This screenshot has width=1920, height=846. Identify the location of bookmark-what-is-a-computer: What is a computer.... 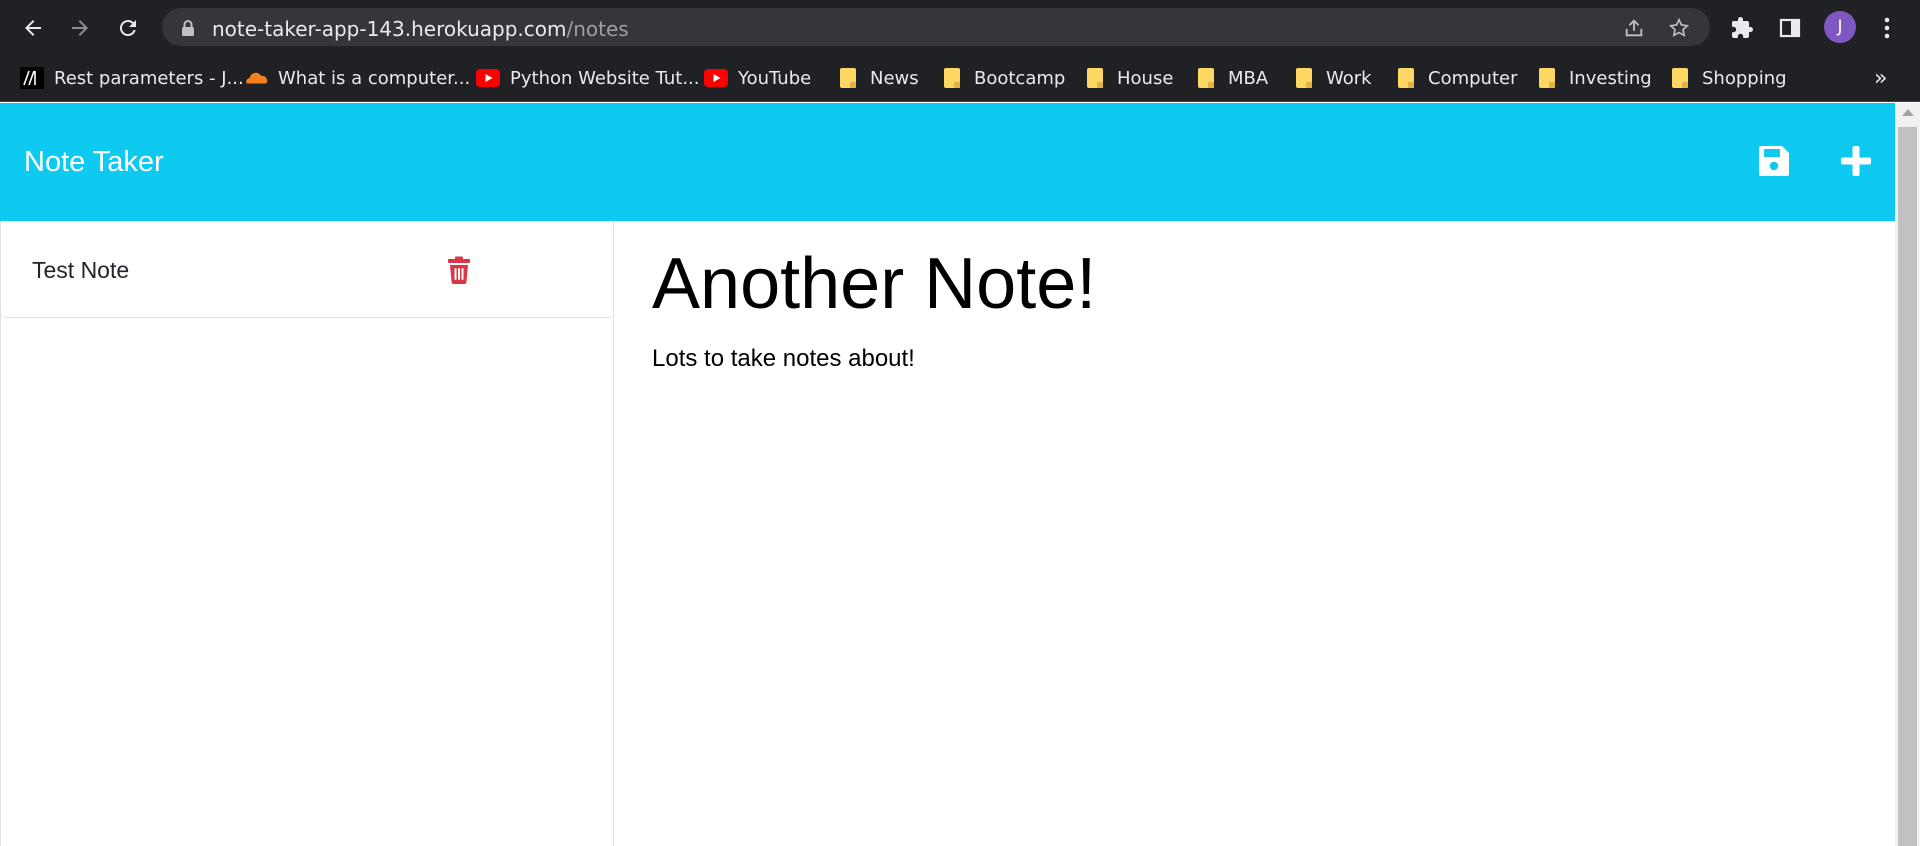
(357, 78).